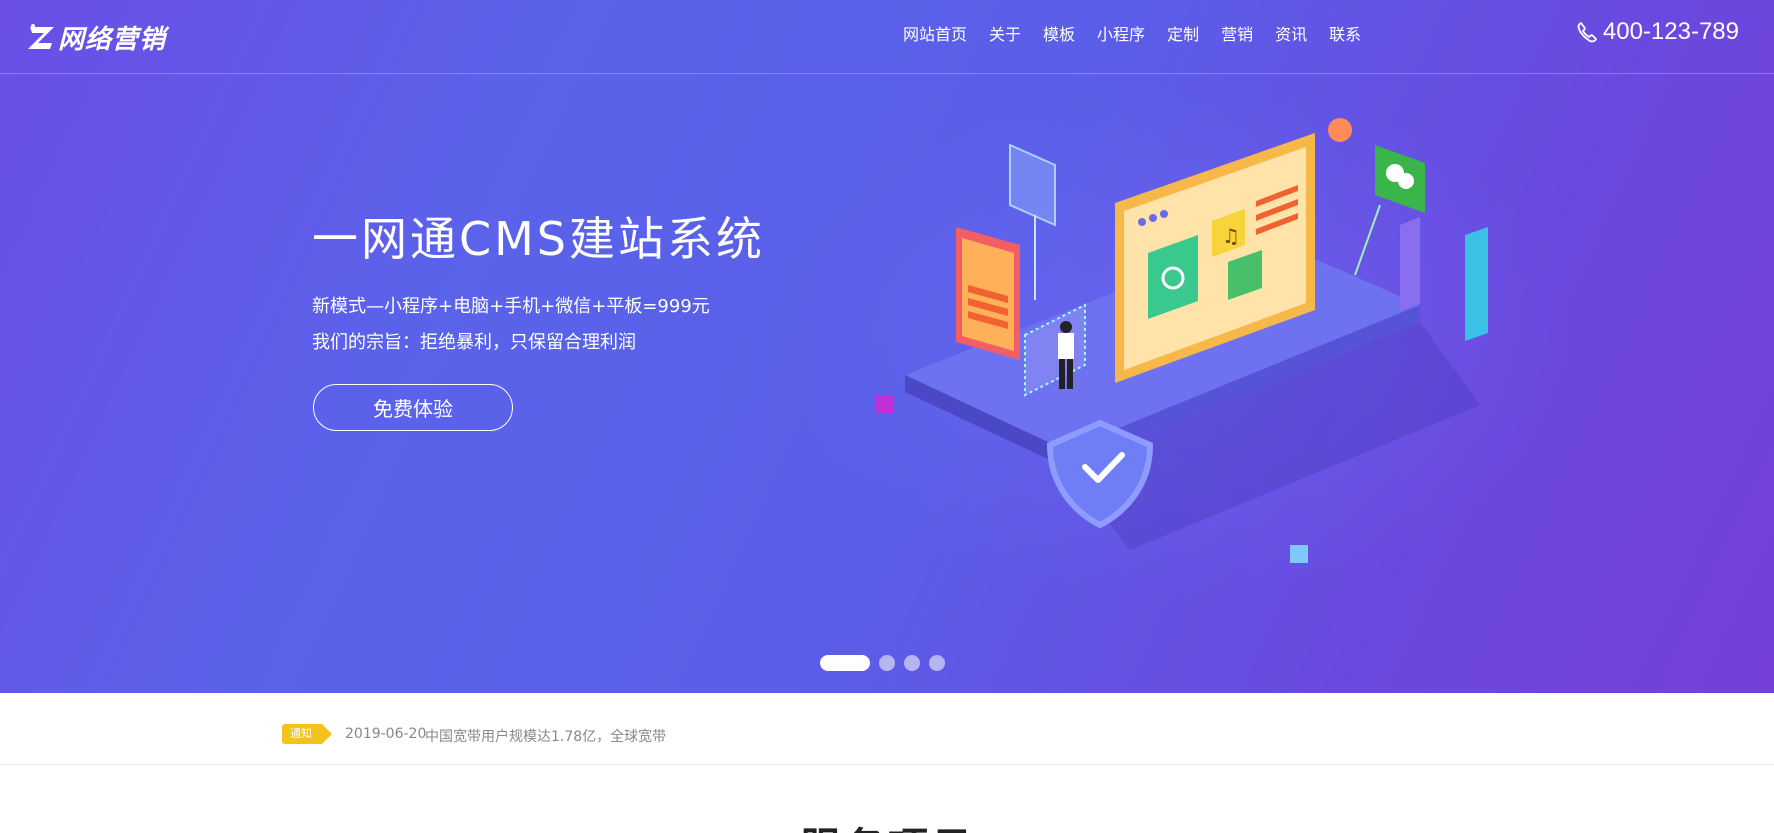 This screenshot has width=1774, height=833. I want to click on nav-item-miniprogram: 小程序, so click(1121, 35).